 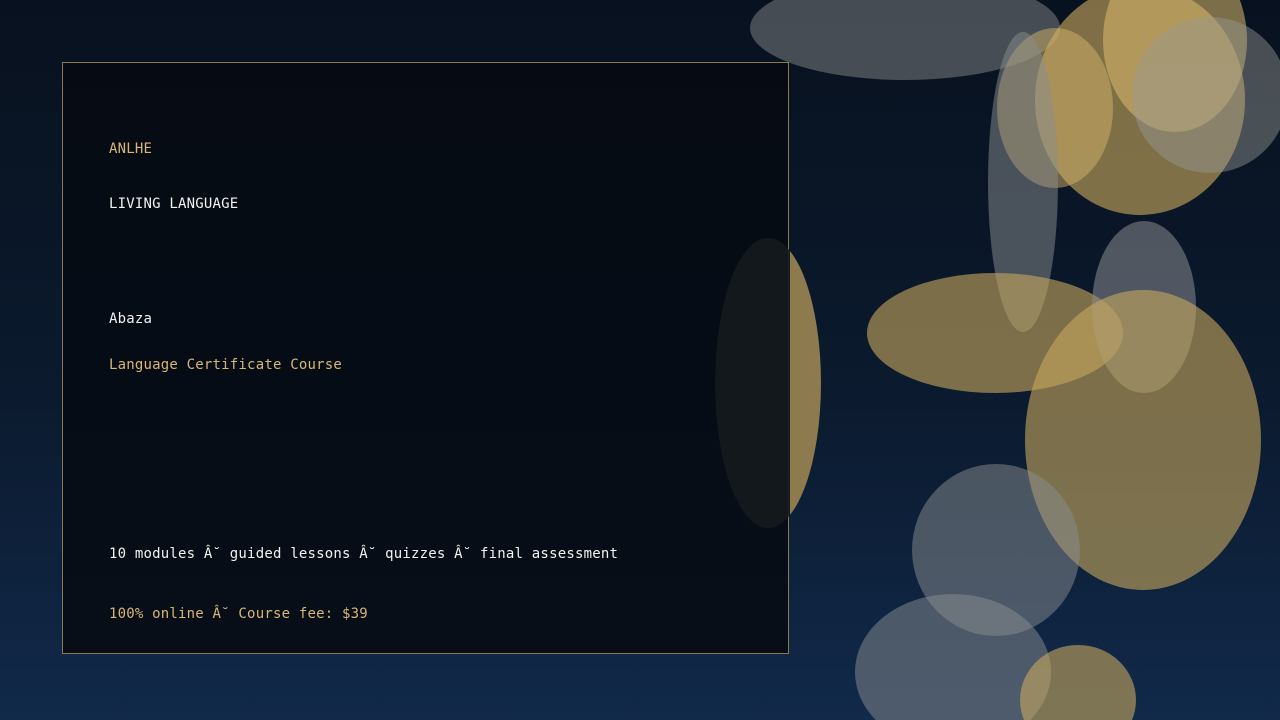 What do you see at coordinates (131, 149) in the screenshot?
I see `brand-name: ANLHE` at bounding box center [131, 149].